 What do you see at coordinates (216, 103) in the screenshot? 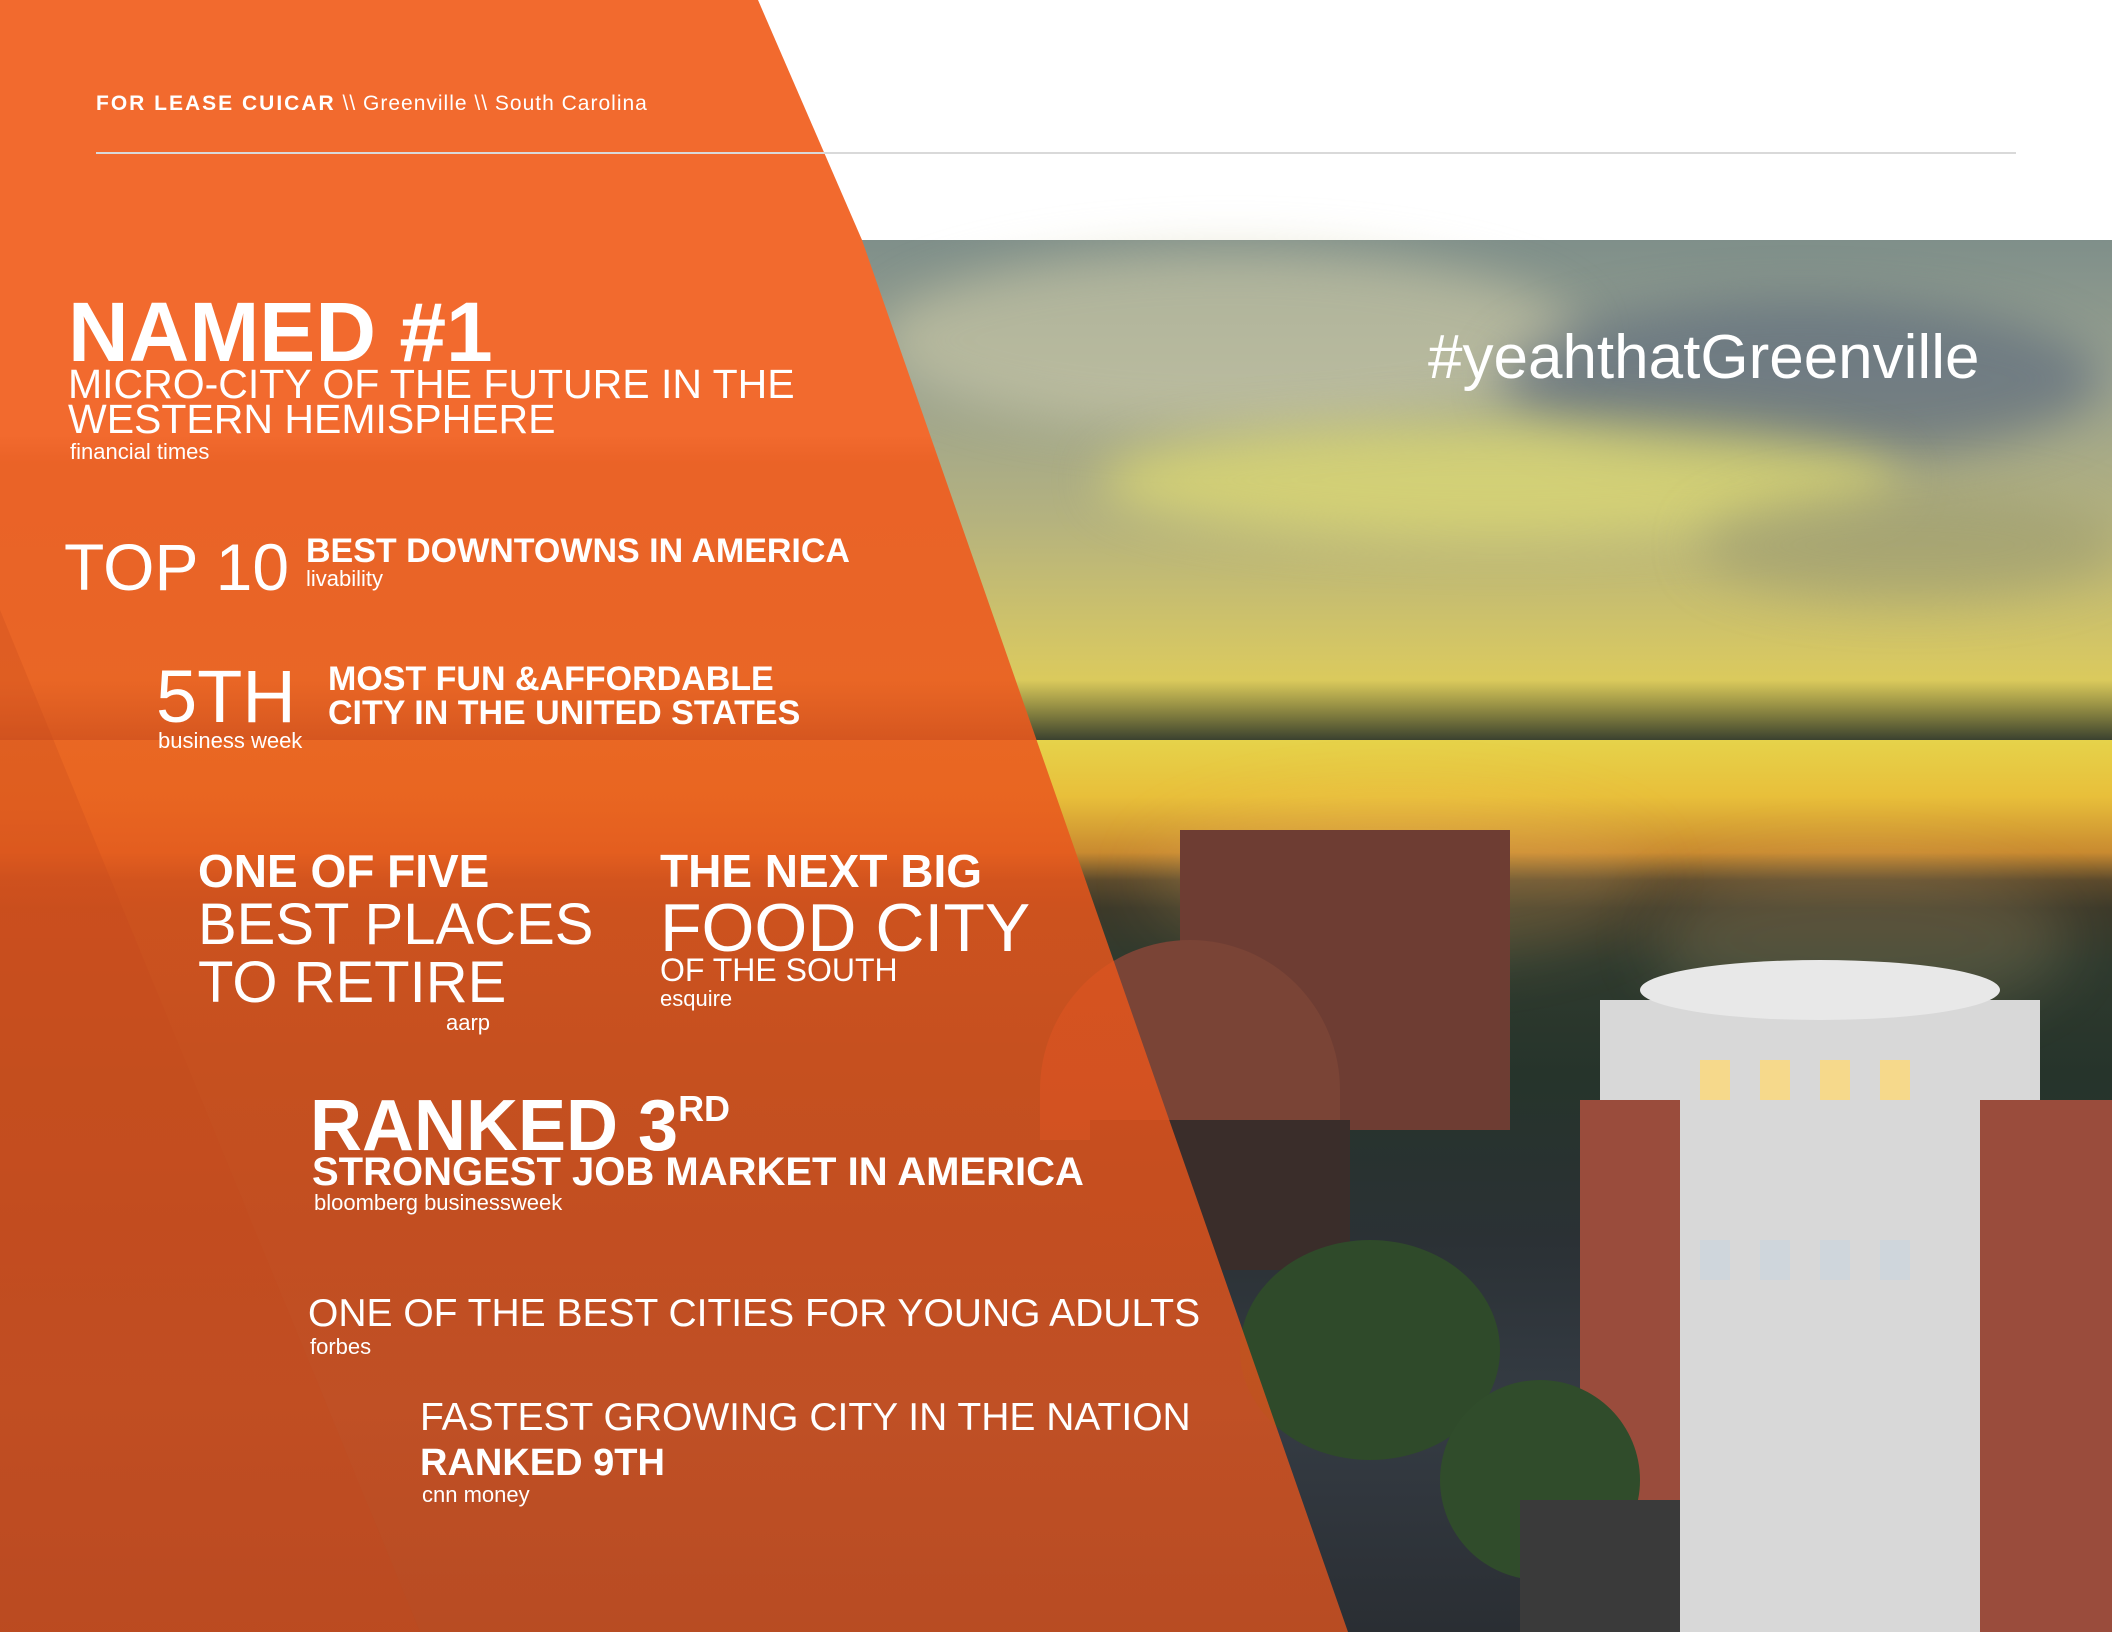
I see `header-lead: FOR LEASE CUICAR` at bounding box center [216, 103].